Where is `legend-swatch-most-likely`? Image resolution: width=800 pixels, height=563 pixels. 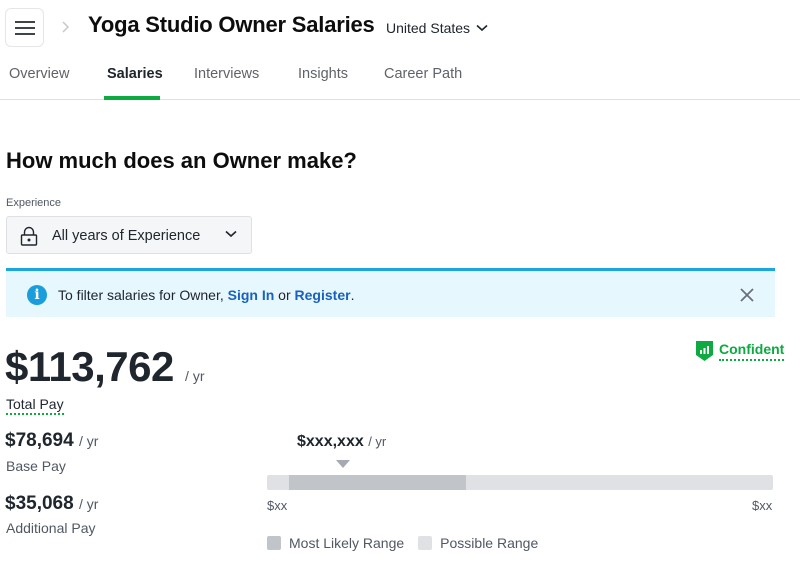
legend-swatch-most-likely is located at coordinates (274, 543).